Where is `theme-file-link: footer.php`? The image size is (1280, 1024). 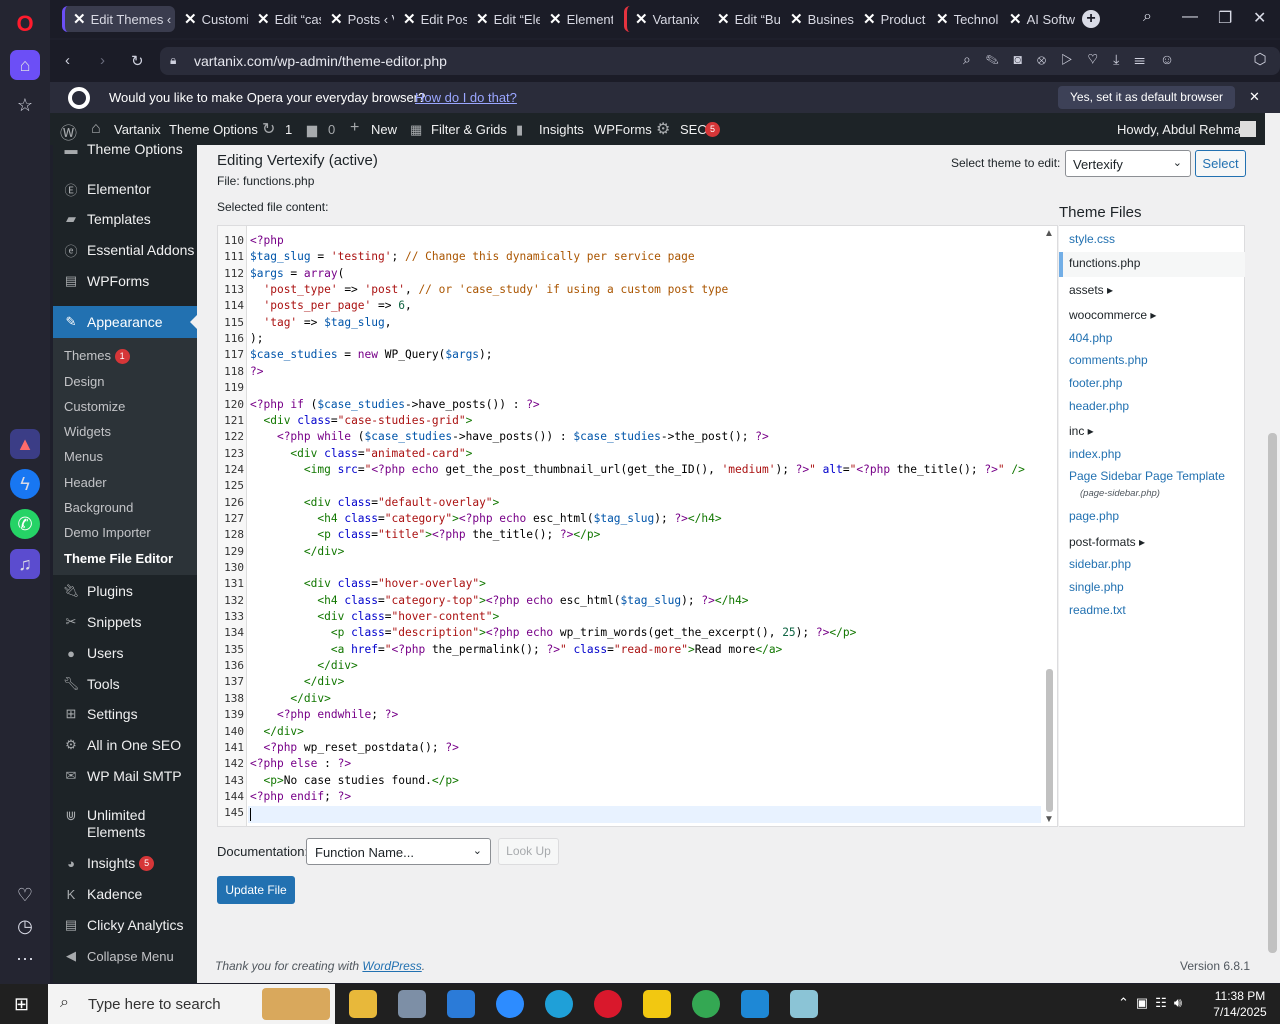 theme-file-link: footer.php is located at coordinates (1095, 383).